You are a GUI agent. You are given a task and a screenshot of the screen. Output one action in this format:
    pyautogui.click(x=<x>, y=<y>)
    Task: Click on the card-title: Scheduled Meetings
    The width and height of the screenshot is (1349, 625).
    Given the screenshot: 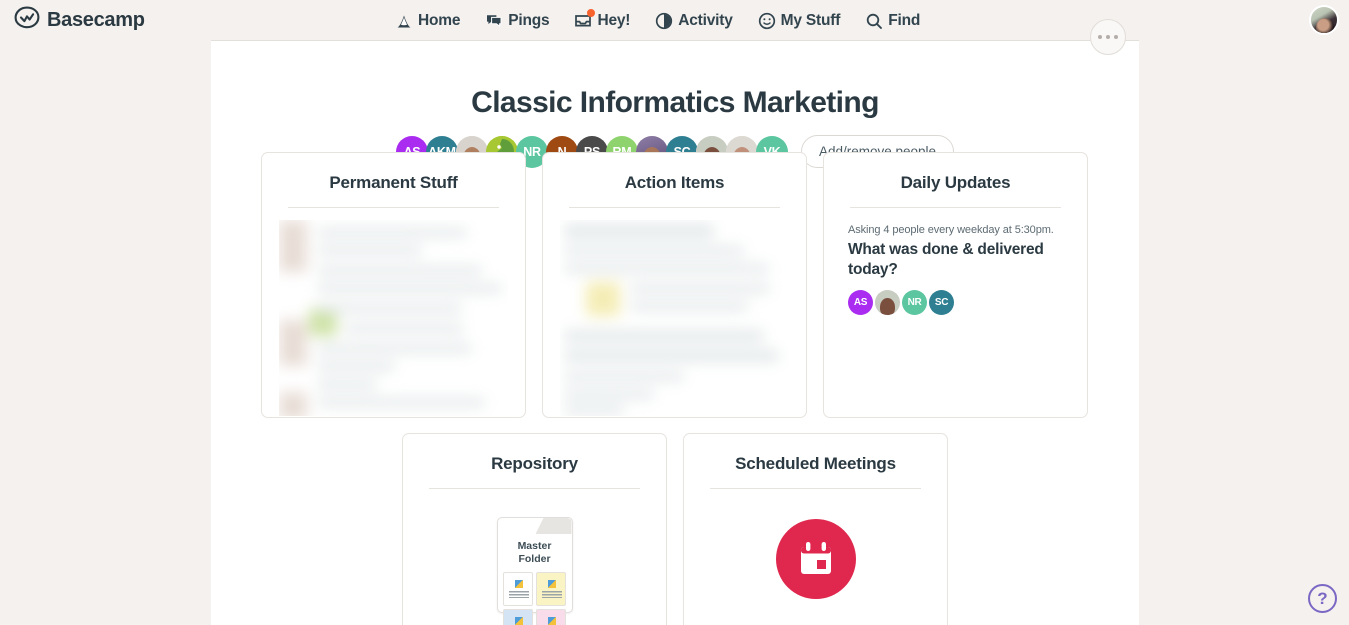 What is the action you would take?
    pyautogui.click(x=815, y=463)
    